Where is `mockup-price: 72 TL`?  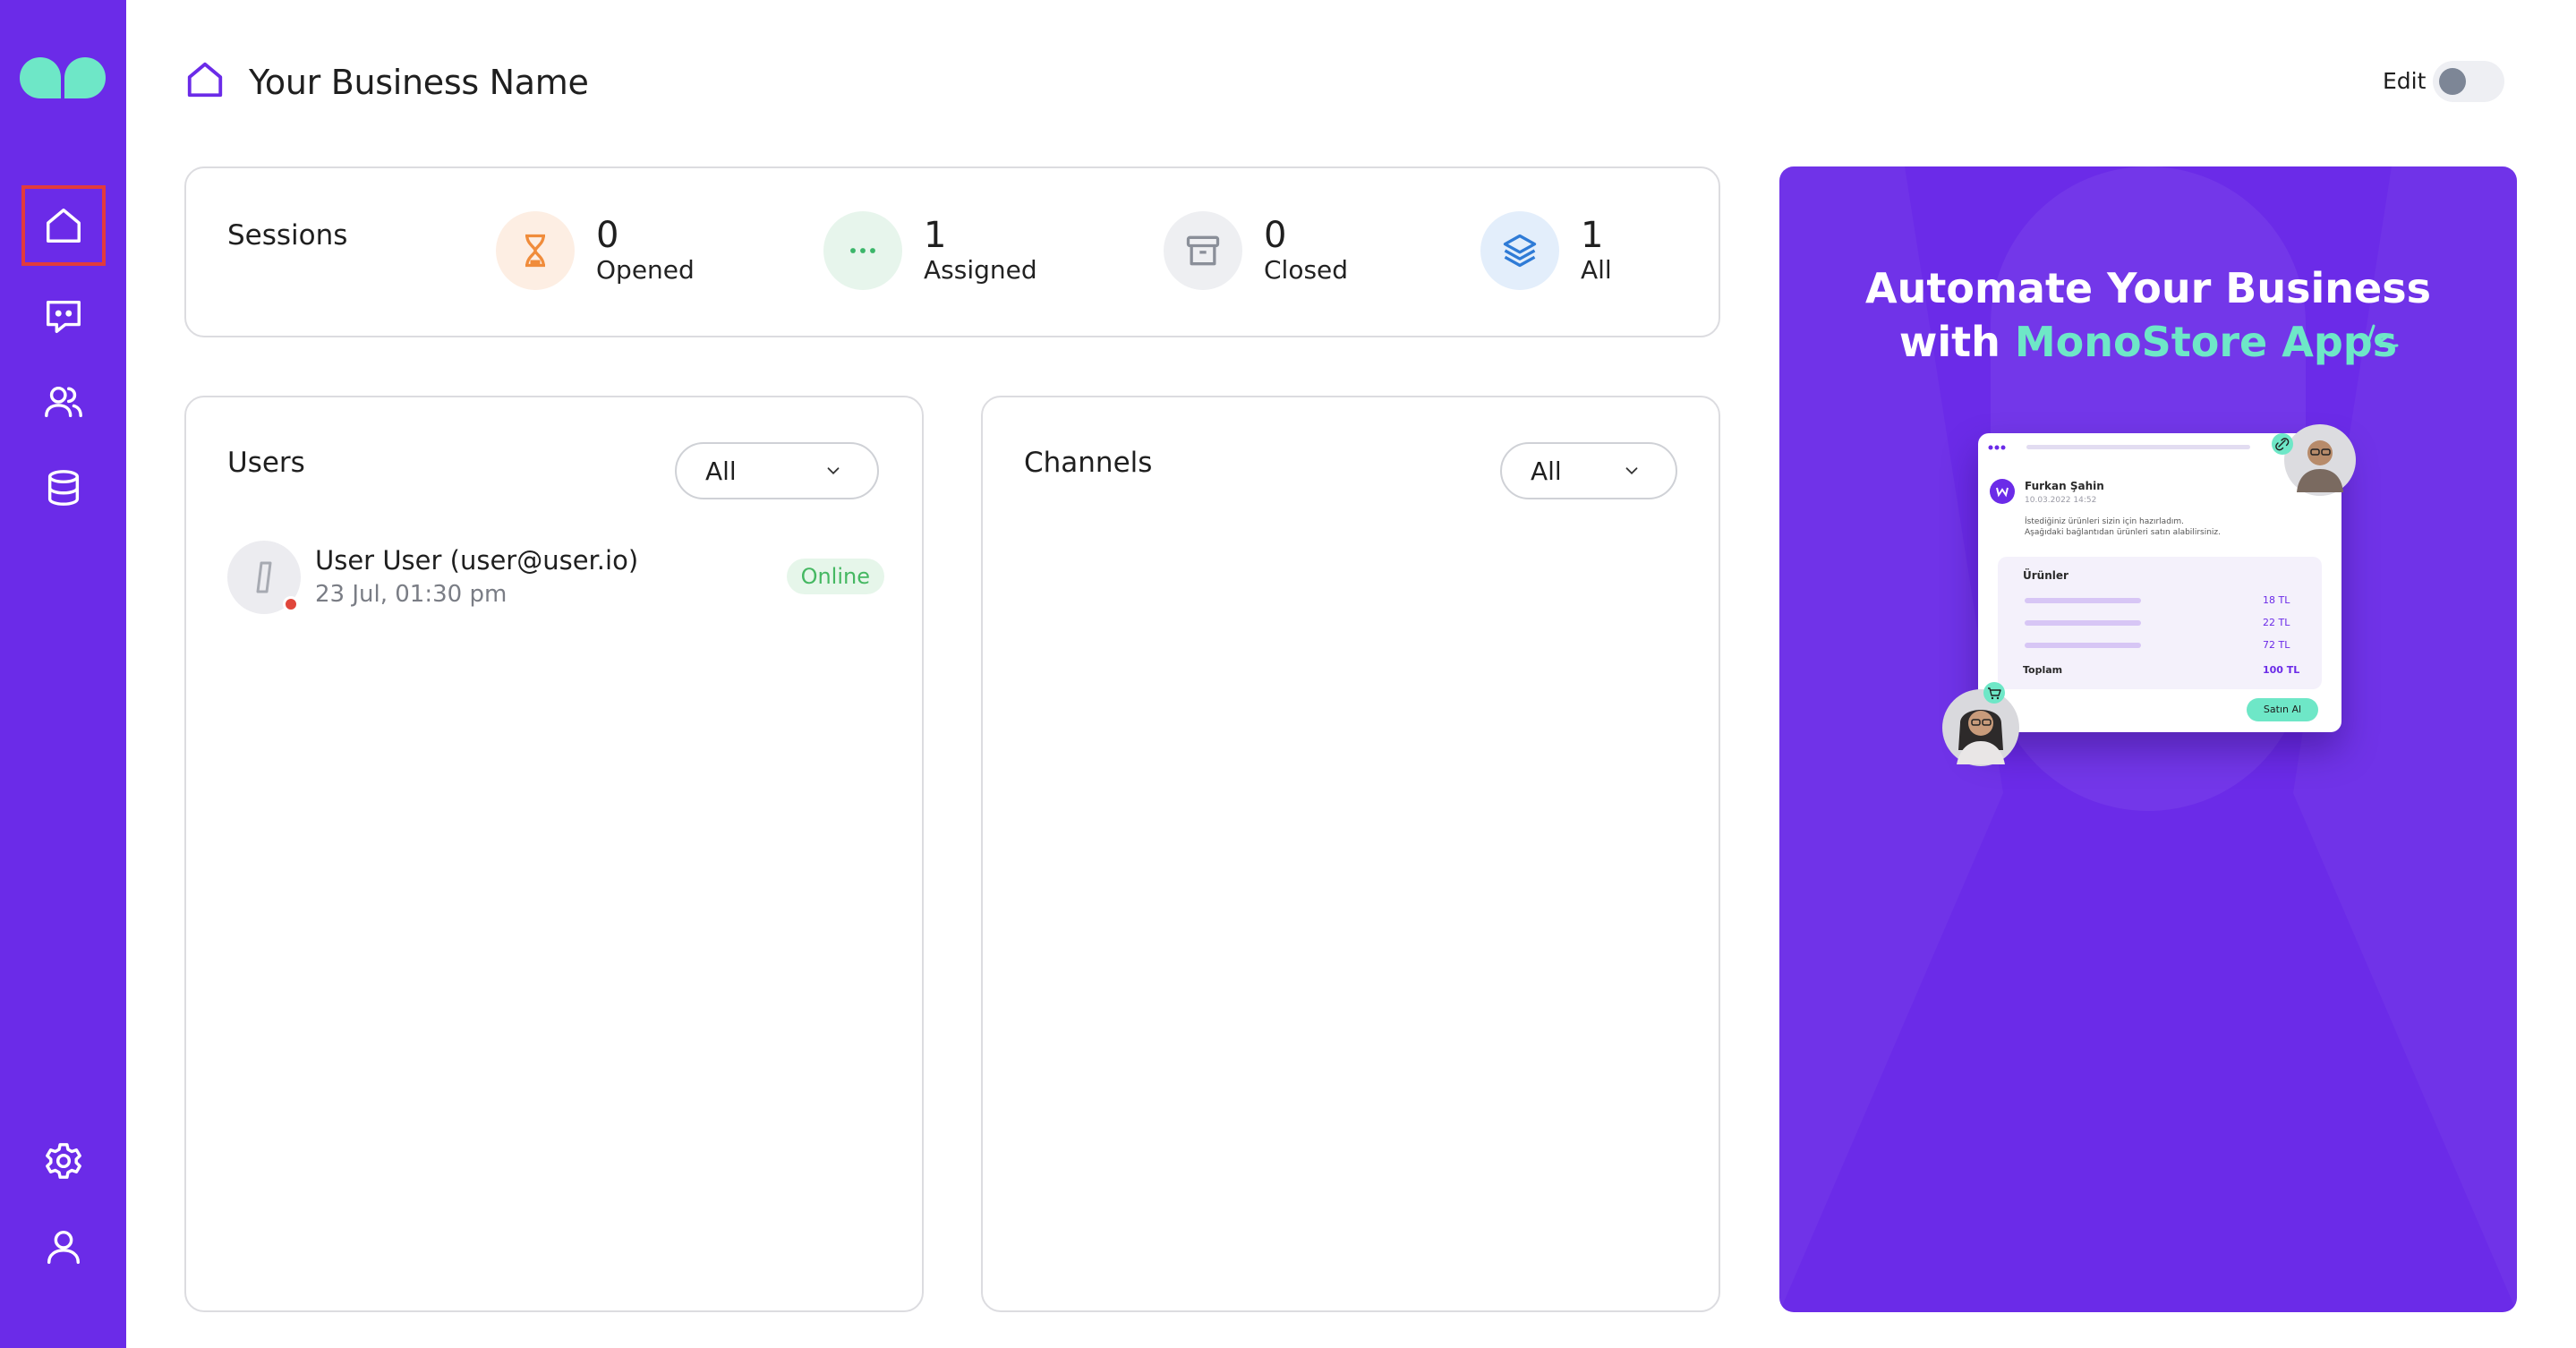
mockup-price: 72 TL is located at coordinates (2276, 645).